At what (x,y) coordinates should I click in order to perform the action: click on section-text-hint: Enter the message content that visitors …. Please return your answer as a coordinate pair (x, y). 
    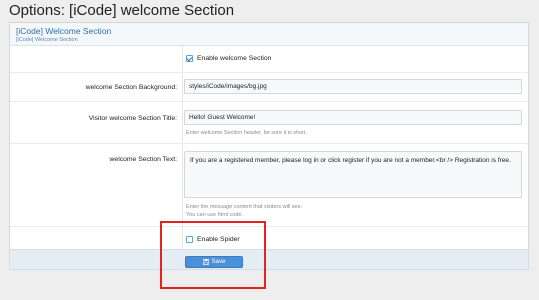
    Looking at the image, I should click on (244, 207).